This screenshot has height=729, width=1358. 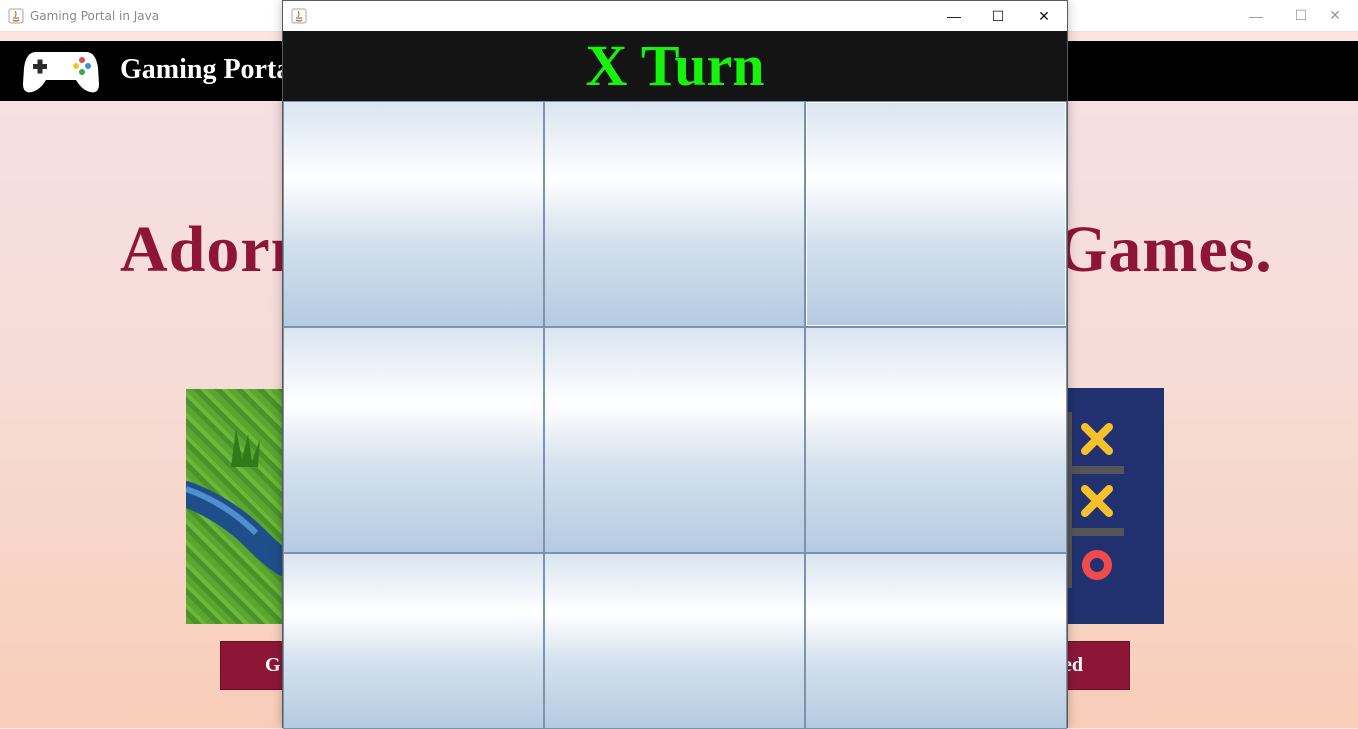 What do you see at coordinates (1044, 16) in the screenshot?
I see `game-close-button: ✕` at bounding box center [1044, 16].